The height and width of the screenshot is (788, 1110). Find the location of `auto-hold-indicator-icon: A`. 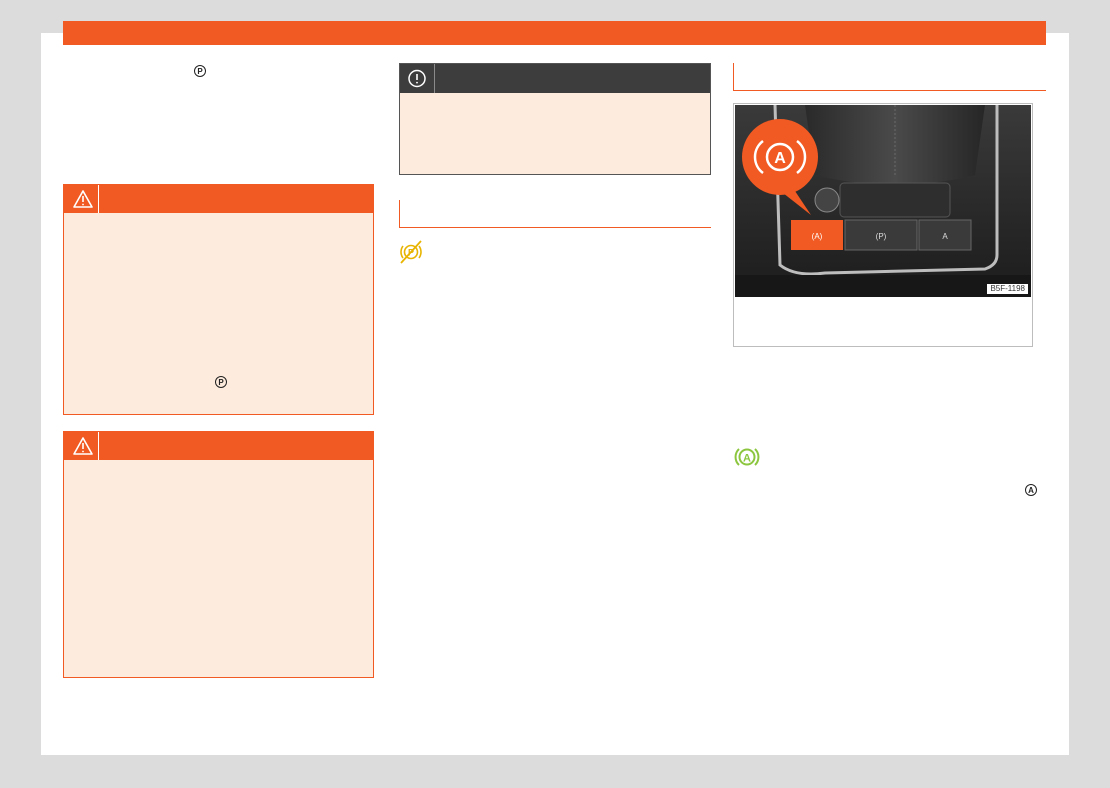

auto-hold-indicator-icon: A is located at coordinates (747, 457).